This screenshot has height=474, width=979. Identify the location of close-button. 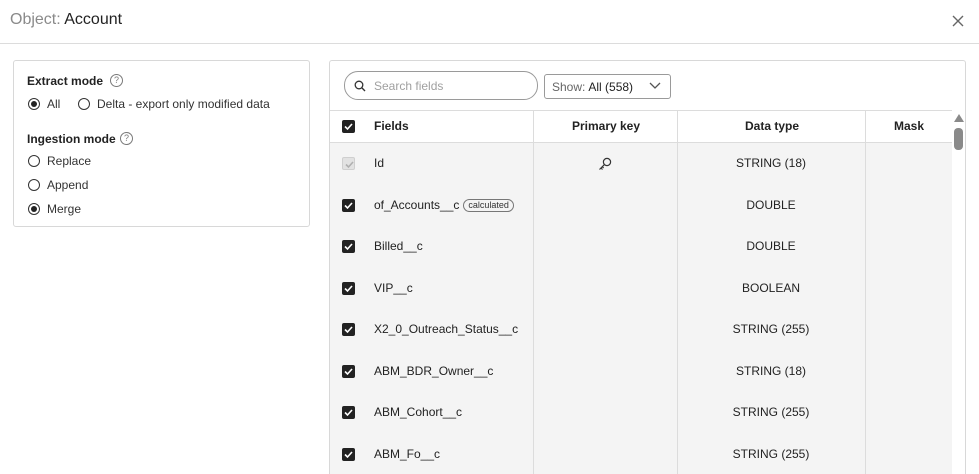
(958, 21).